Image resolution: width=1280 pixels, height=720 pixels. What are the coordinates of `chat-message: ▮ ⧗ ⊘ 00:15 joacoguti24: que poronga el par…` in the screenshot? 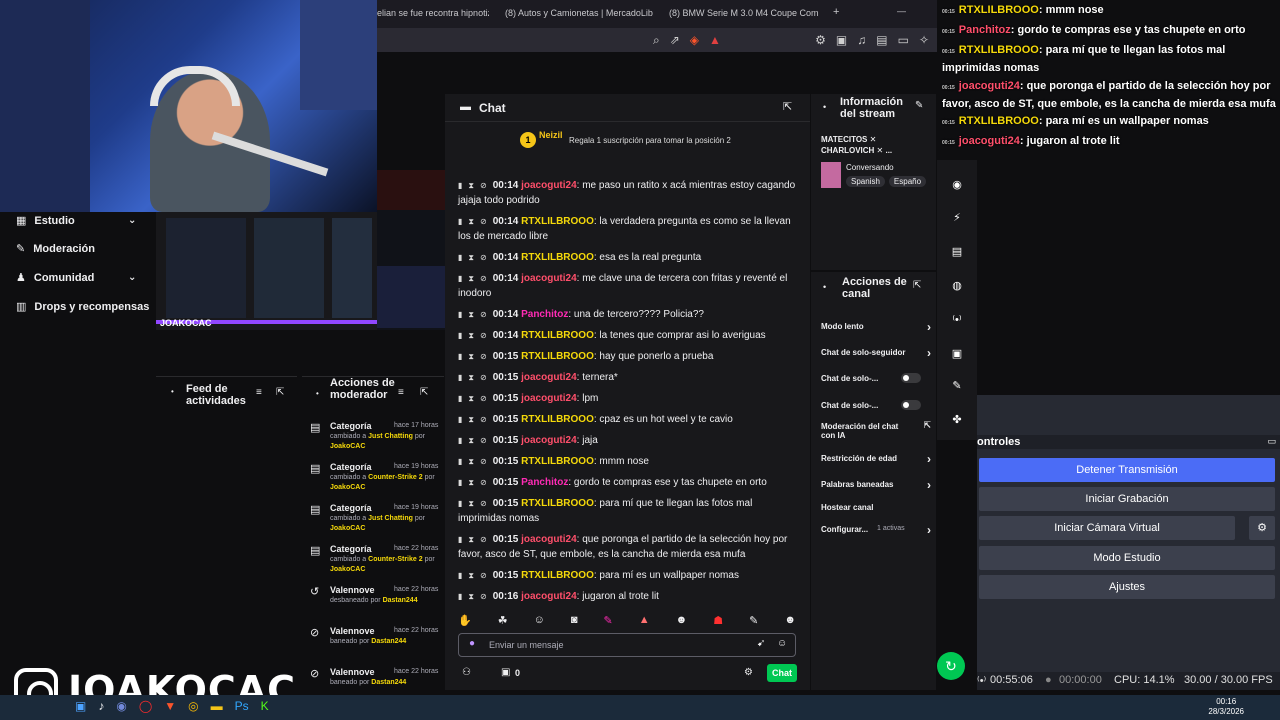 It's located at (630, 547).